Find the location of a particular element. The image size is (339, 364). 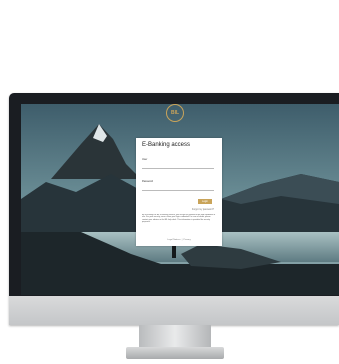

monitor-chin is located at coordinates (174, 310).